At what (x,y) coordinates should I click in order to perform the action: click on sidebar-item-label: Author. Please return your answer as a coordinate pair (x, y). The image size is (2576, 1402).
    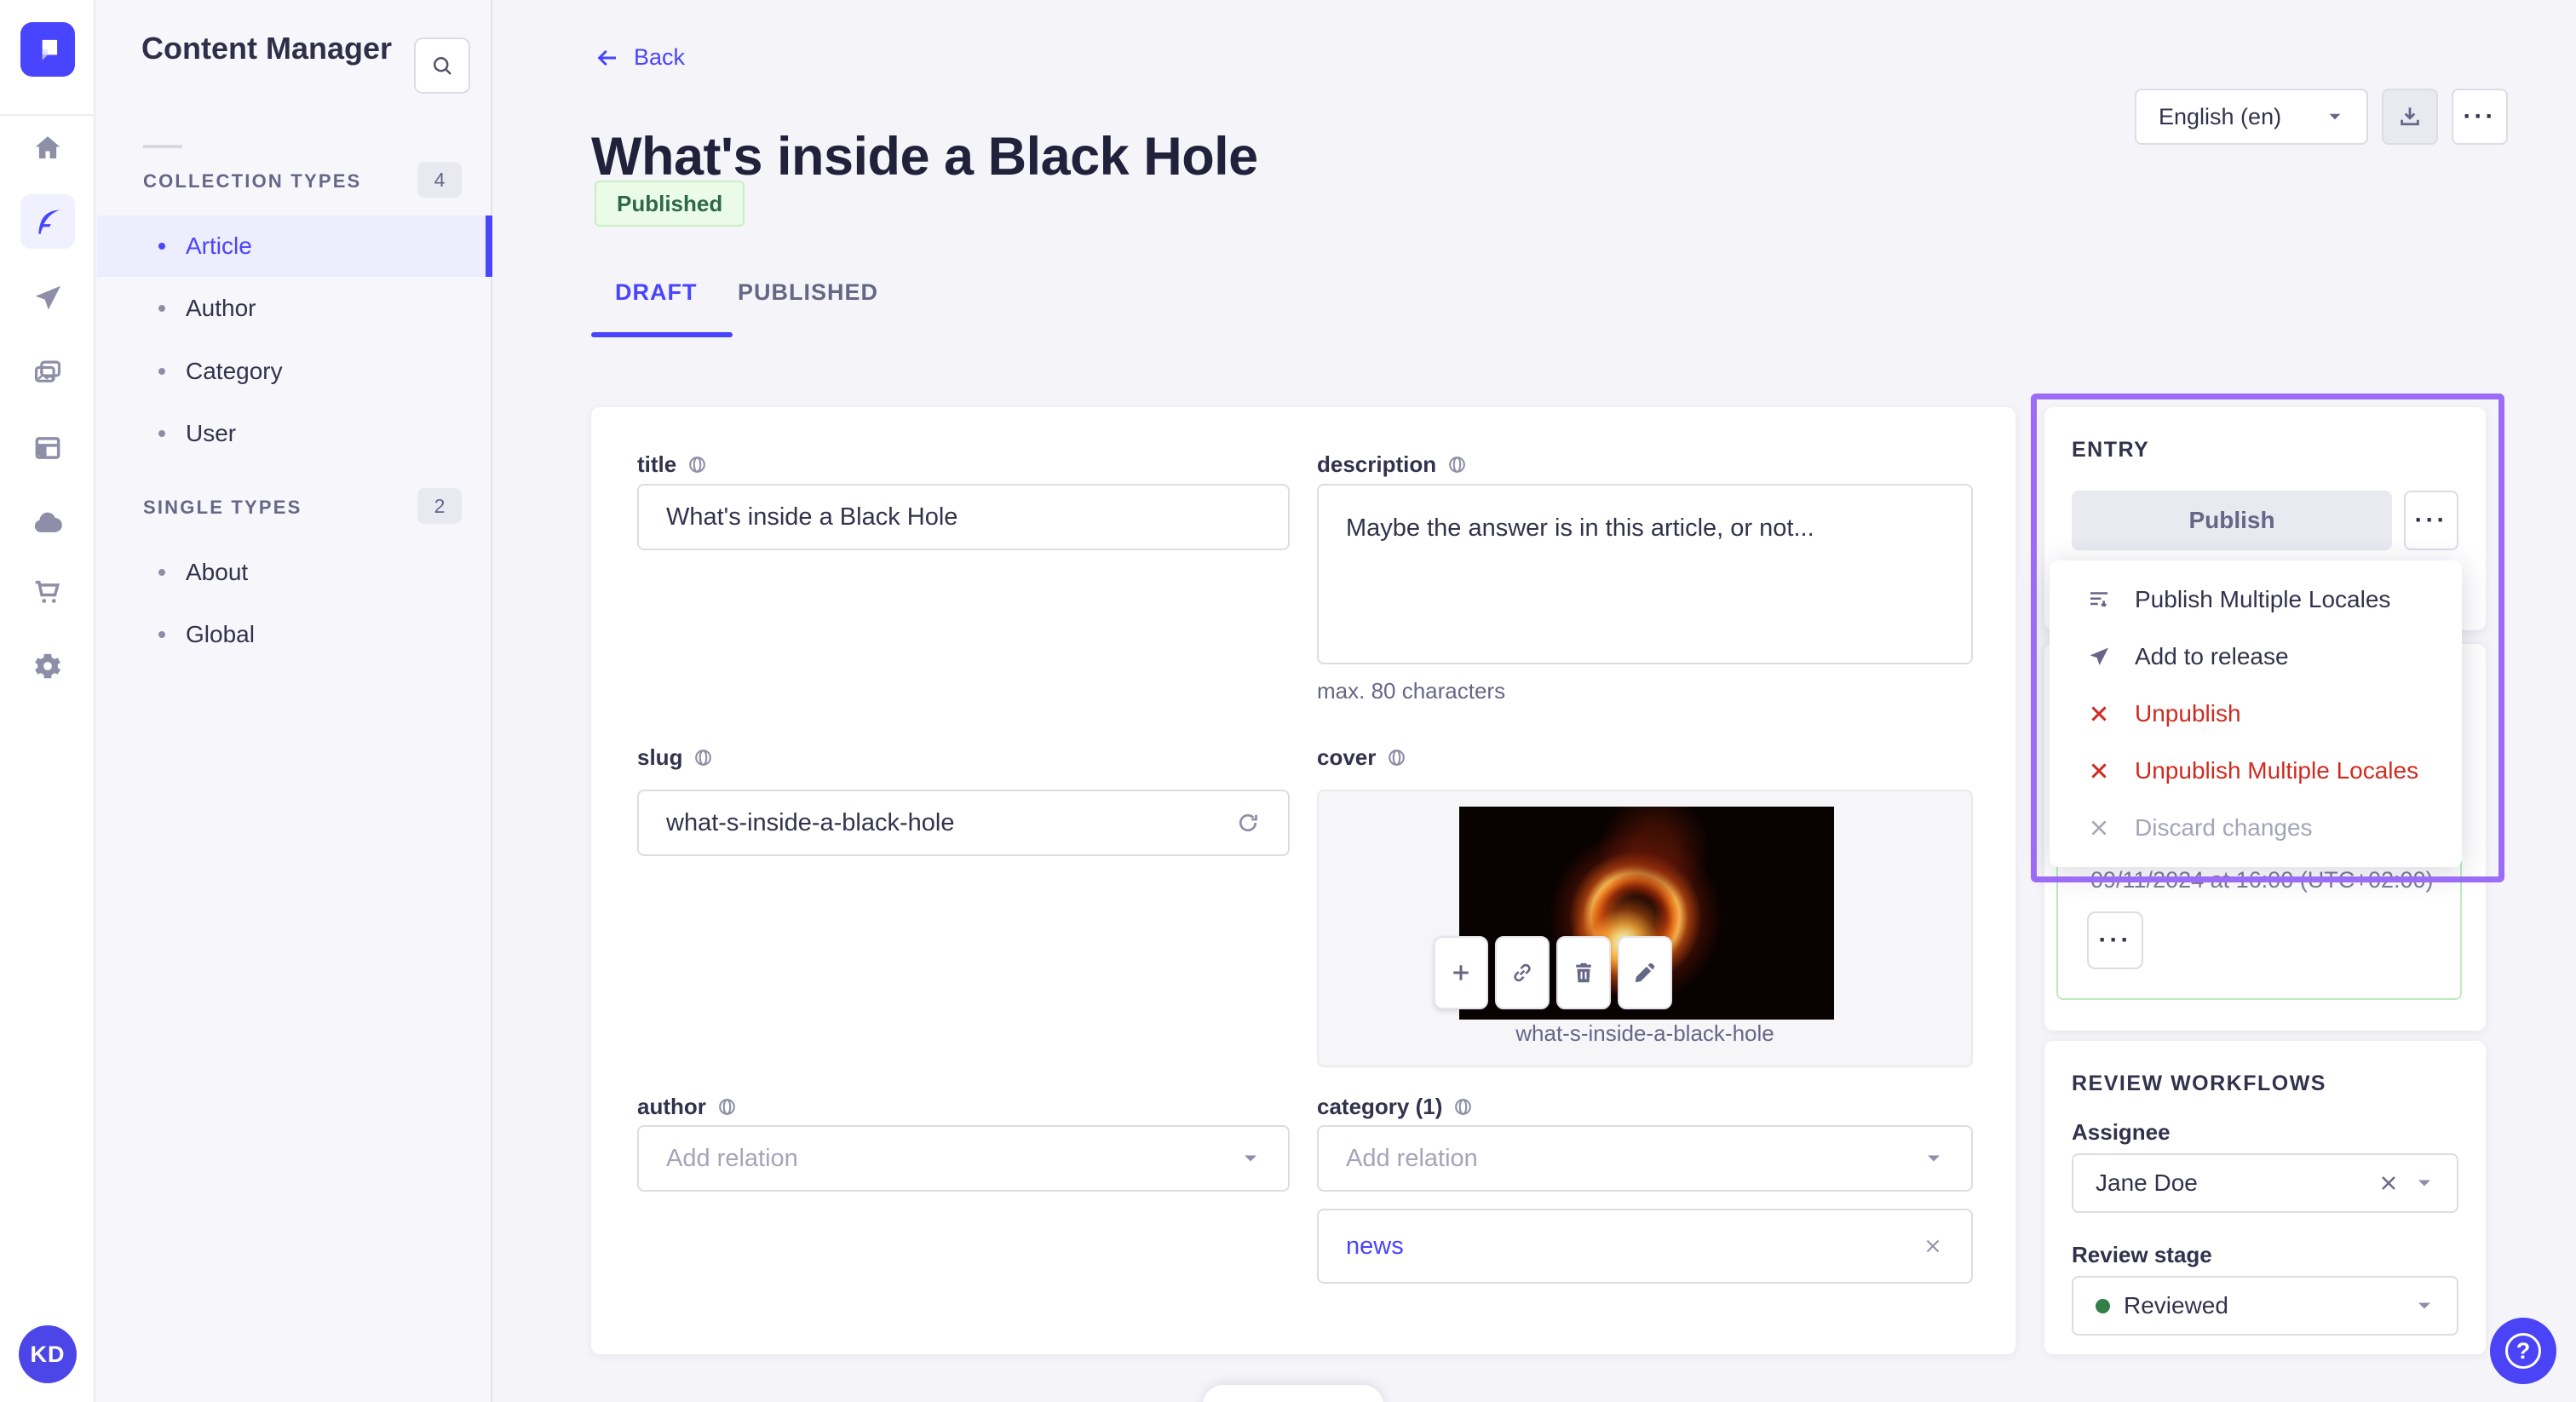
    Looking at the image, I should click on (221, 308).